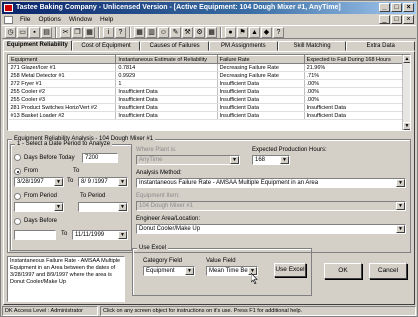 The width and height of the screenshot is (418, 317). I want to click on to-date-picker: 8/ 9 /1997 ▼, so click(103, 182).